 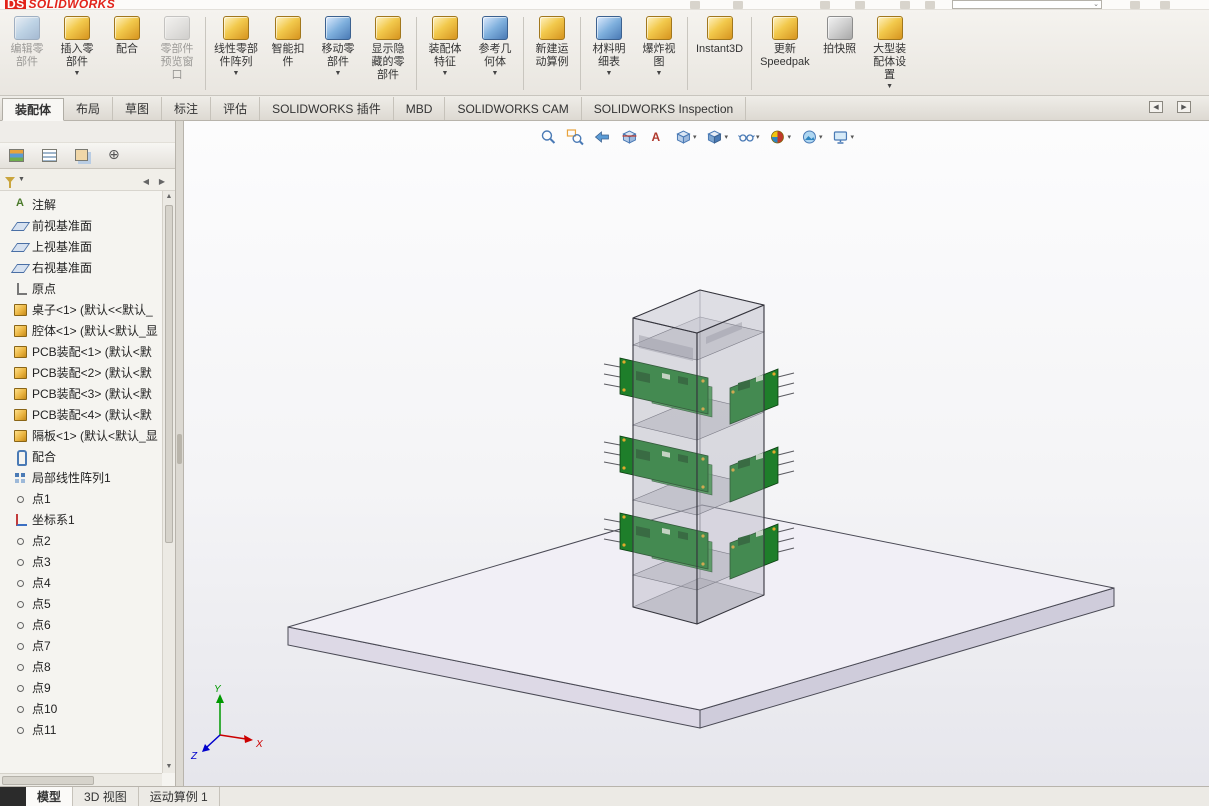 What do you see at coordinates (81, 645) in the screenshot?
I see `tree-item: 点7` at bounding box center [81, 645].